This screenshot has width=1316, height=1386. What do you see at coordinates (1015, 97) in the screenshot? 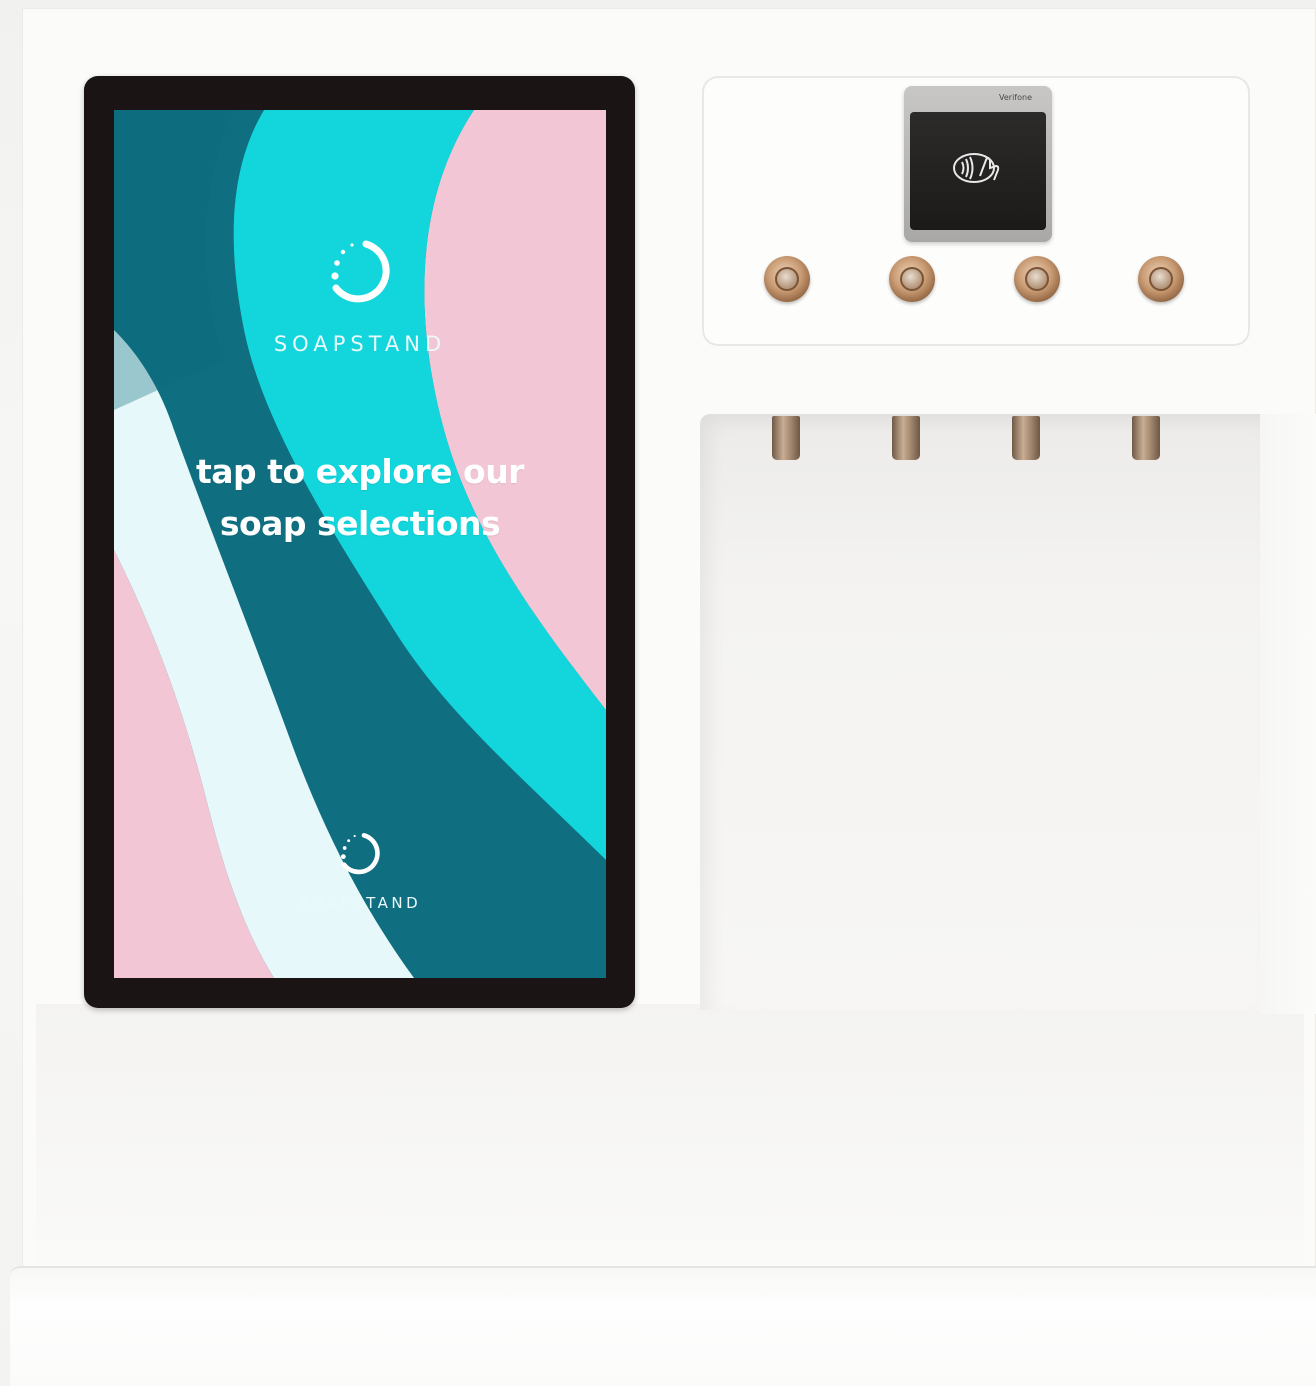
I see `card-reader-brand: Verifone` at bounding box center [1015, 97].